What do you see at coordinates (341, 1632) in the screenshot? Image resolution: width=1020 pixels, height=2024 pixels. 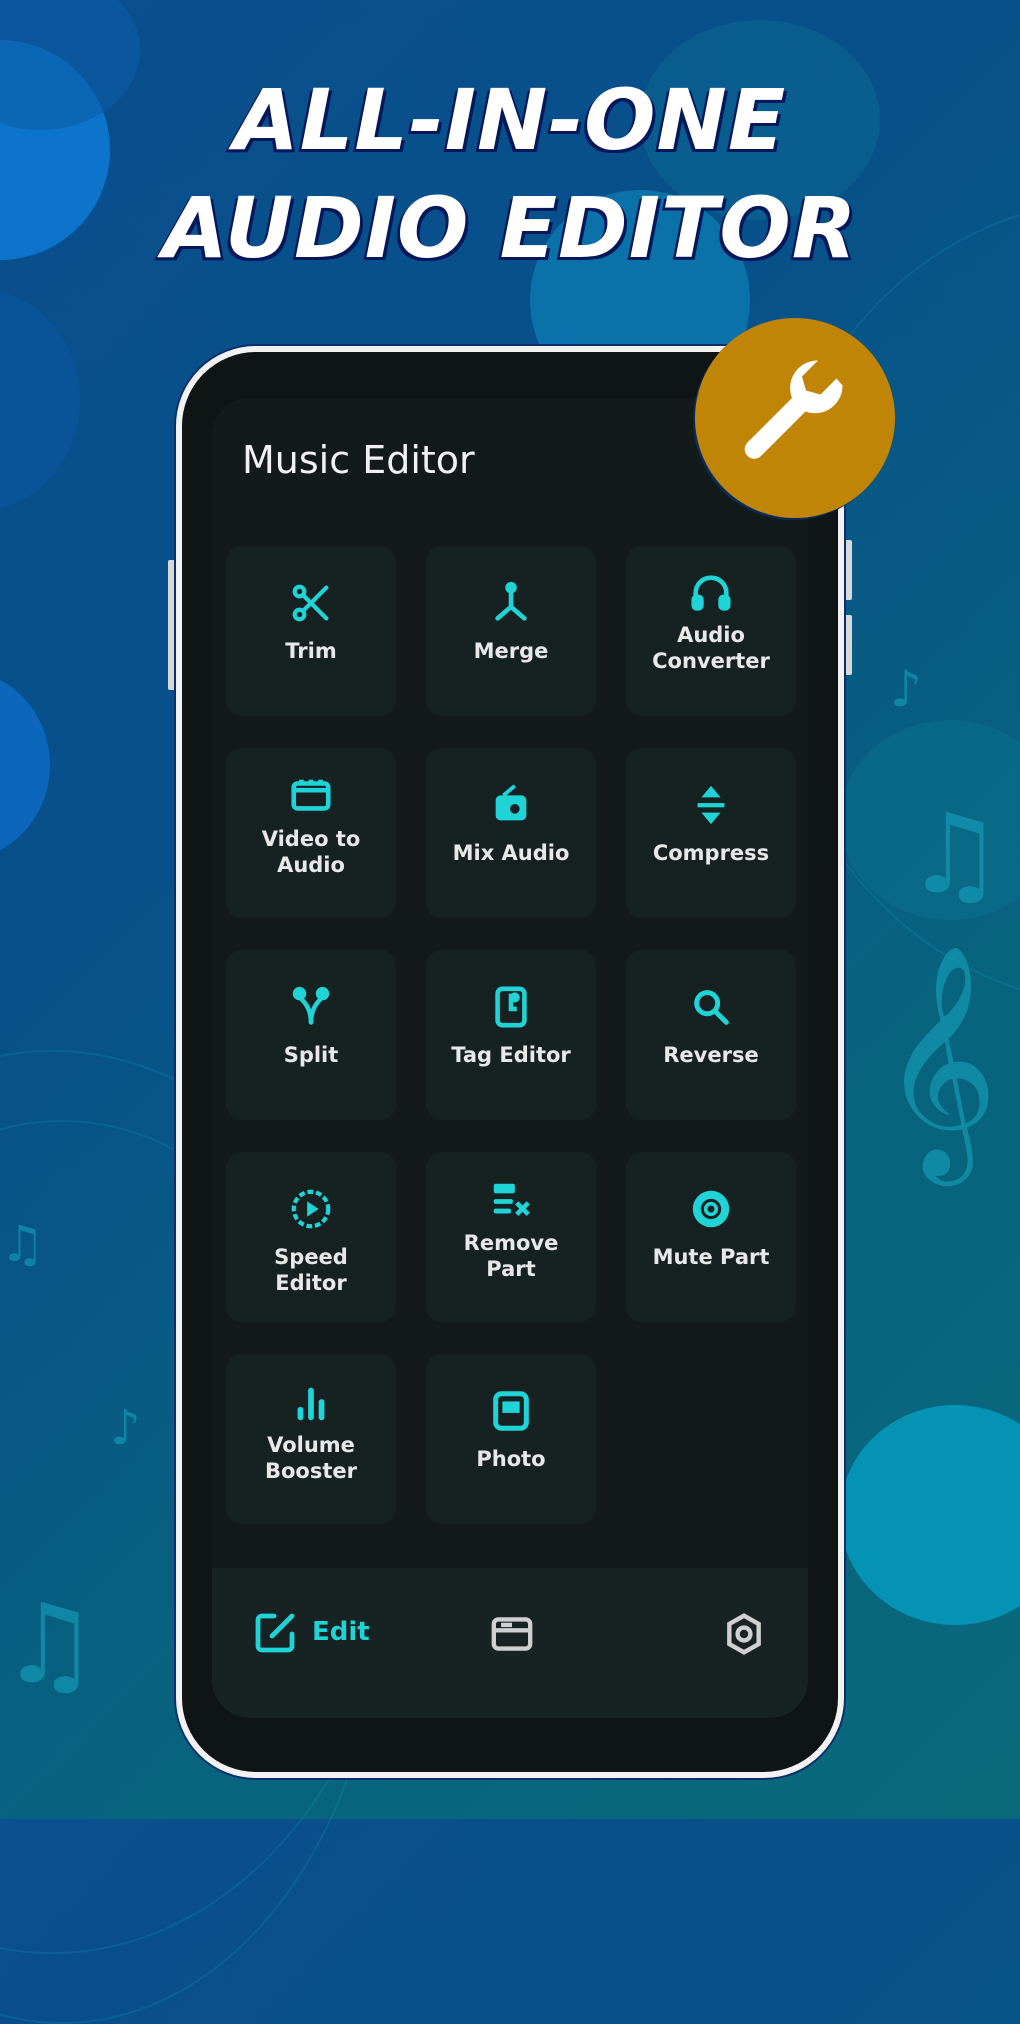 I see `nav-edit-label: Edit` at bounding box center [341, 1632].